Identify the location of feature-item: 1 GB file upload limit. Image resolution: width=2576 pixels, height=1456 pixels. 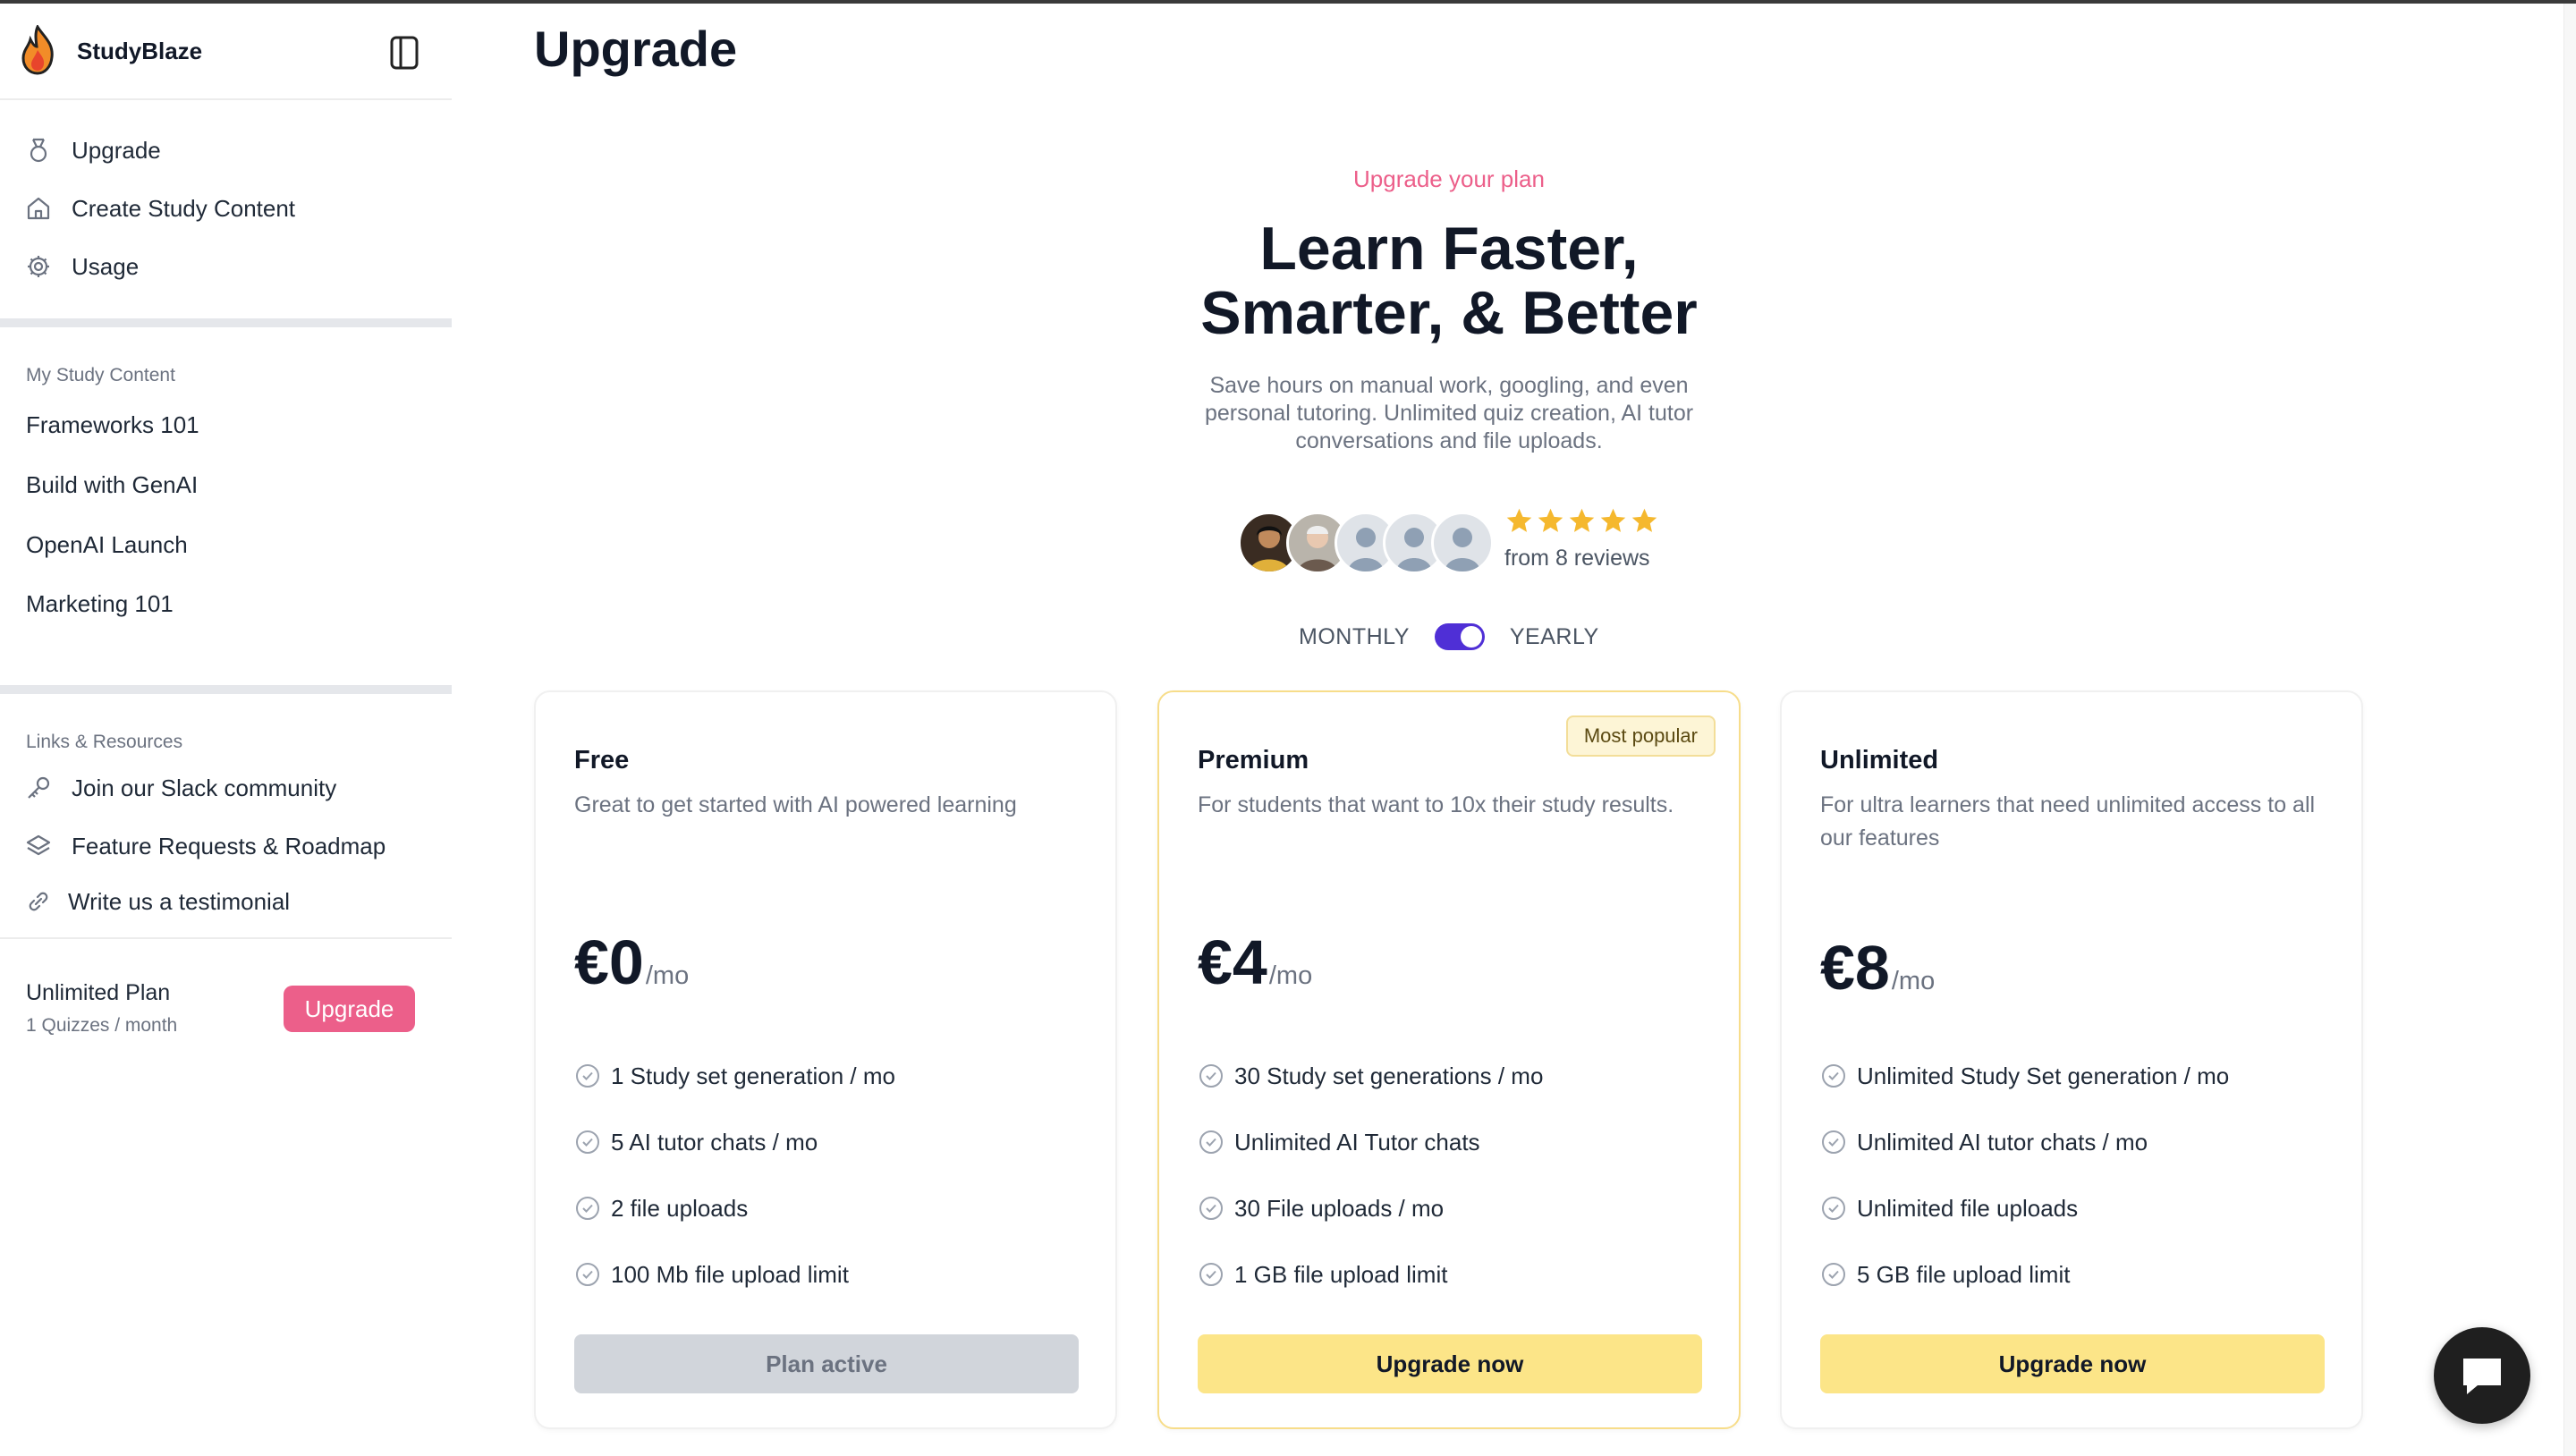
(1370, 1274).